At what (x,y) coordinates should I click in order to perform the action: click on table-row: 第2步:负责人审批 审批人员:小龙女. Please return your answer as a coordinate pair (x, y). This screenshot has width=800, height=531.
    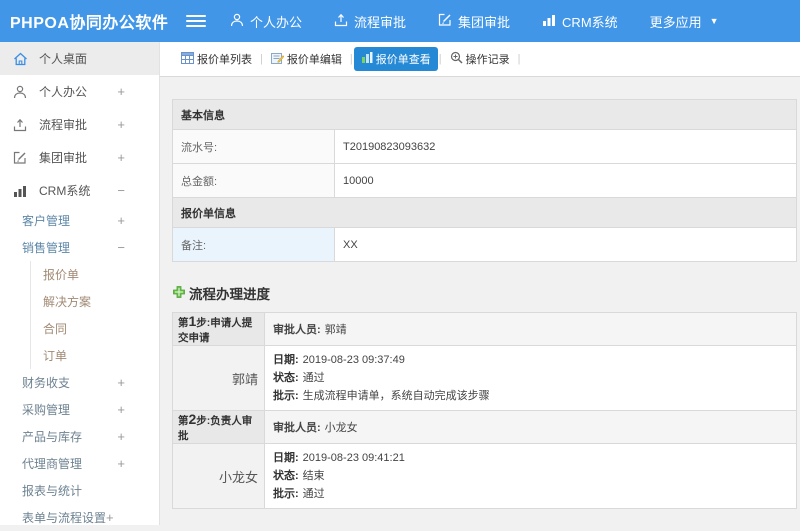
    Looking at the image, I should click on (485, 427).